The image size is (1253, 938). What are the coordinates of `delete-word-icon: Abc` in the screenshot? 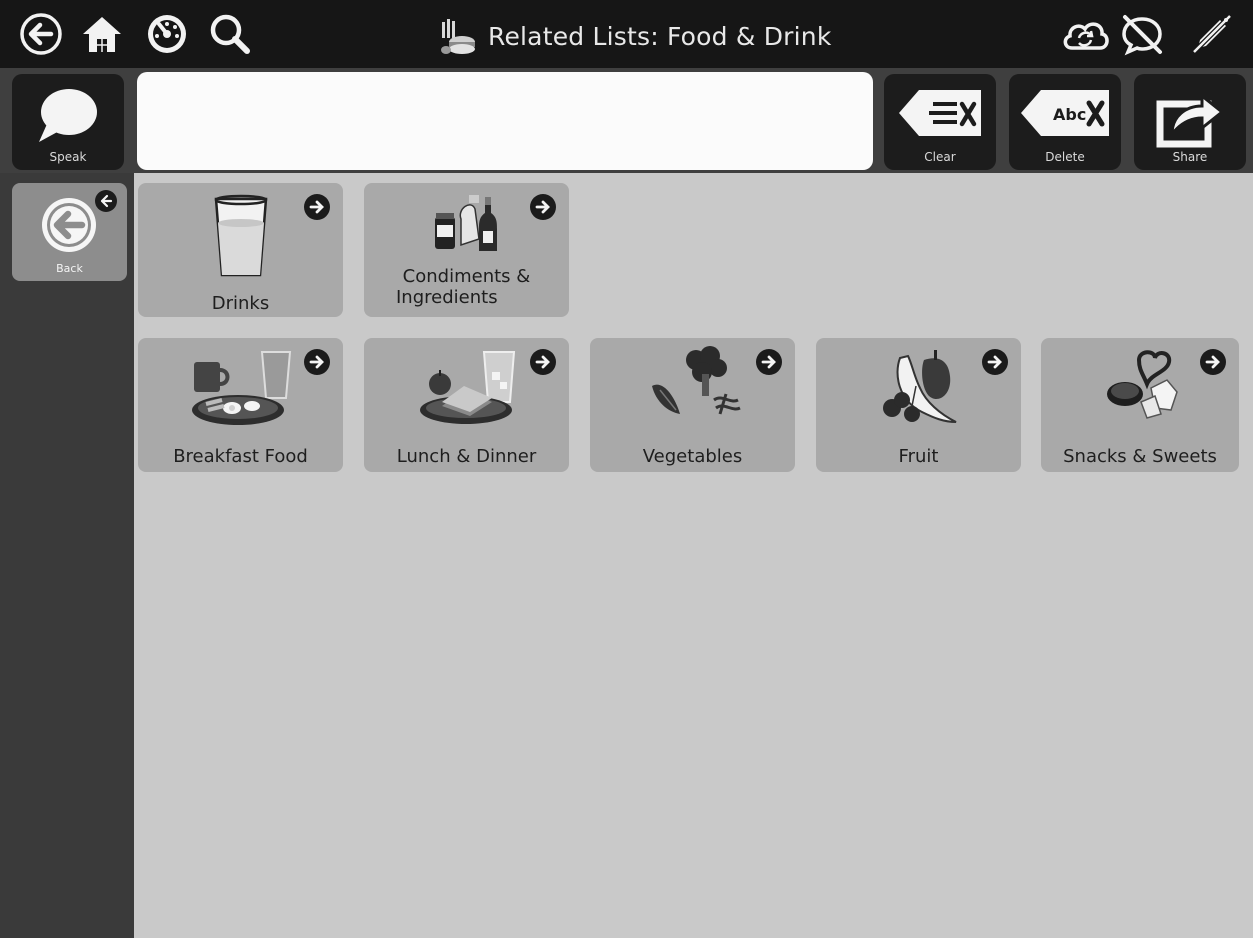 It's located at (1065, 113).